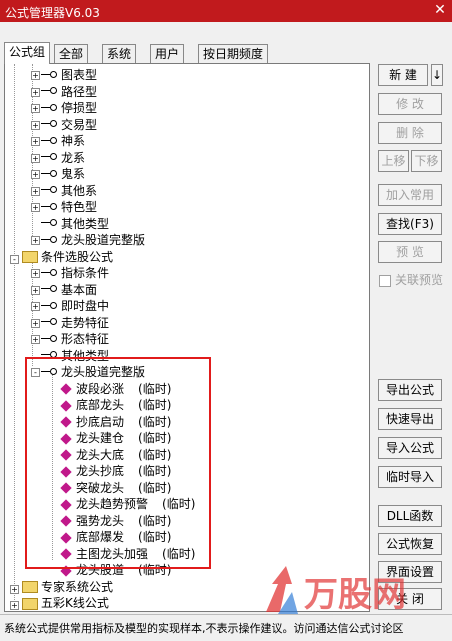 The image size is (452, 641). I want to click on tree-item: + 指标条件, so click(70, 273).